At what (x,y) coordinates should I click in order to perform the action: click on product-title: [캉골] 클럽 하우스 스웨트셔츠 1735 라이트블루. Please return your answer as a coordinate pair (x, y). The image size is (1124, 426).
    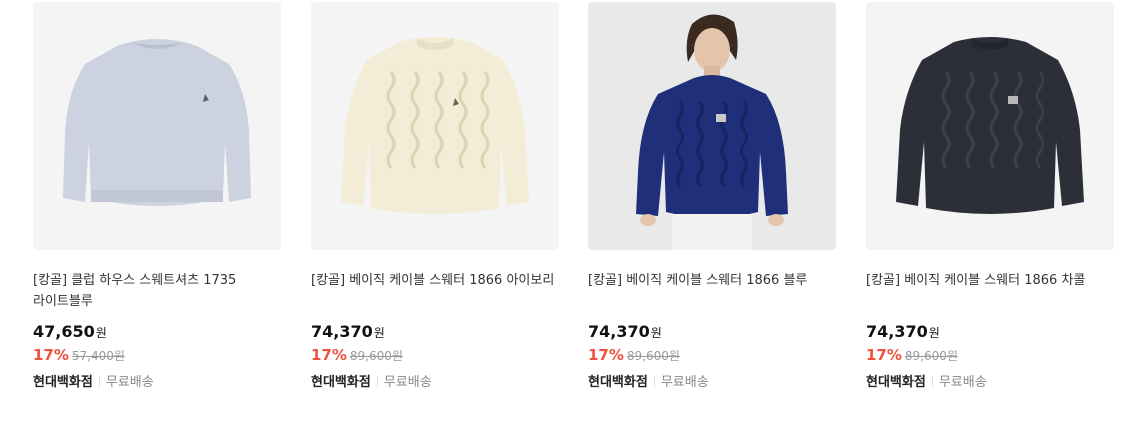
    Looking at the image, I should click on (157, 291).